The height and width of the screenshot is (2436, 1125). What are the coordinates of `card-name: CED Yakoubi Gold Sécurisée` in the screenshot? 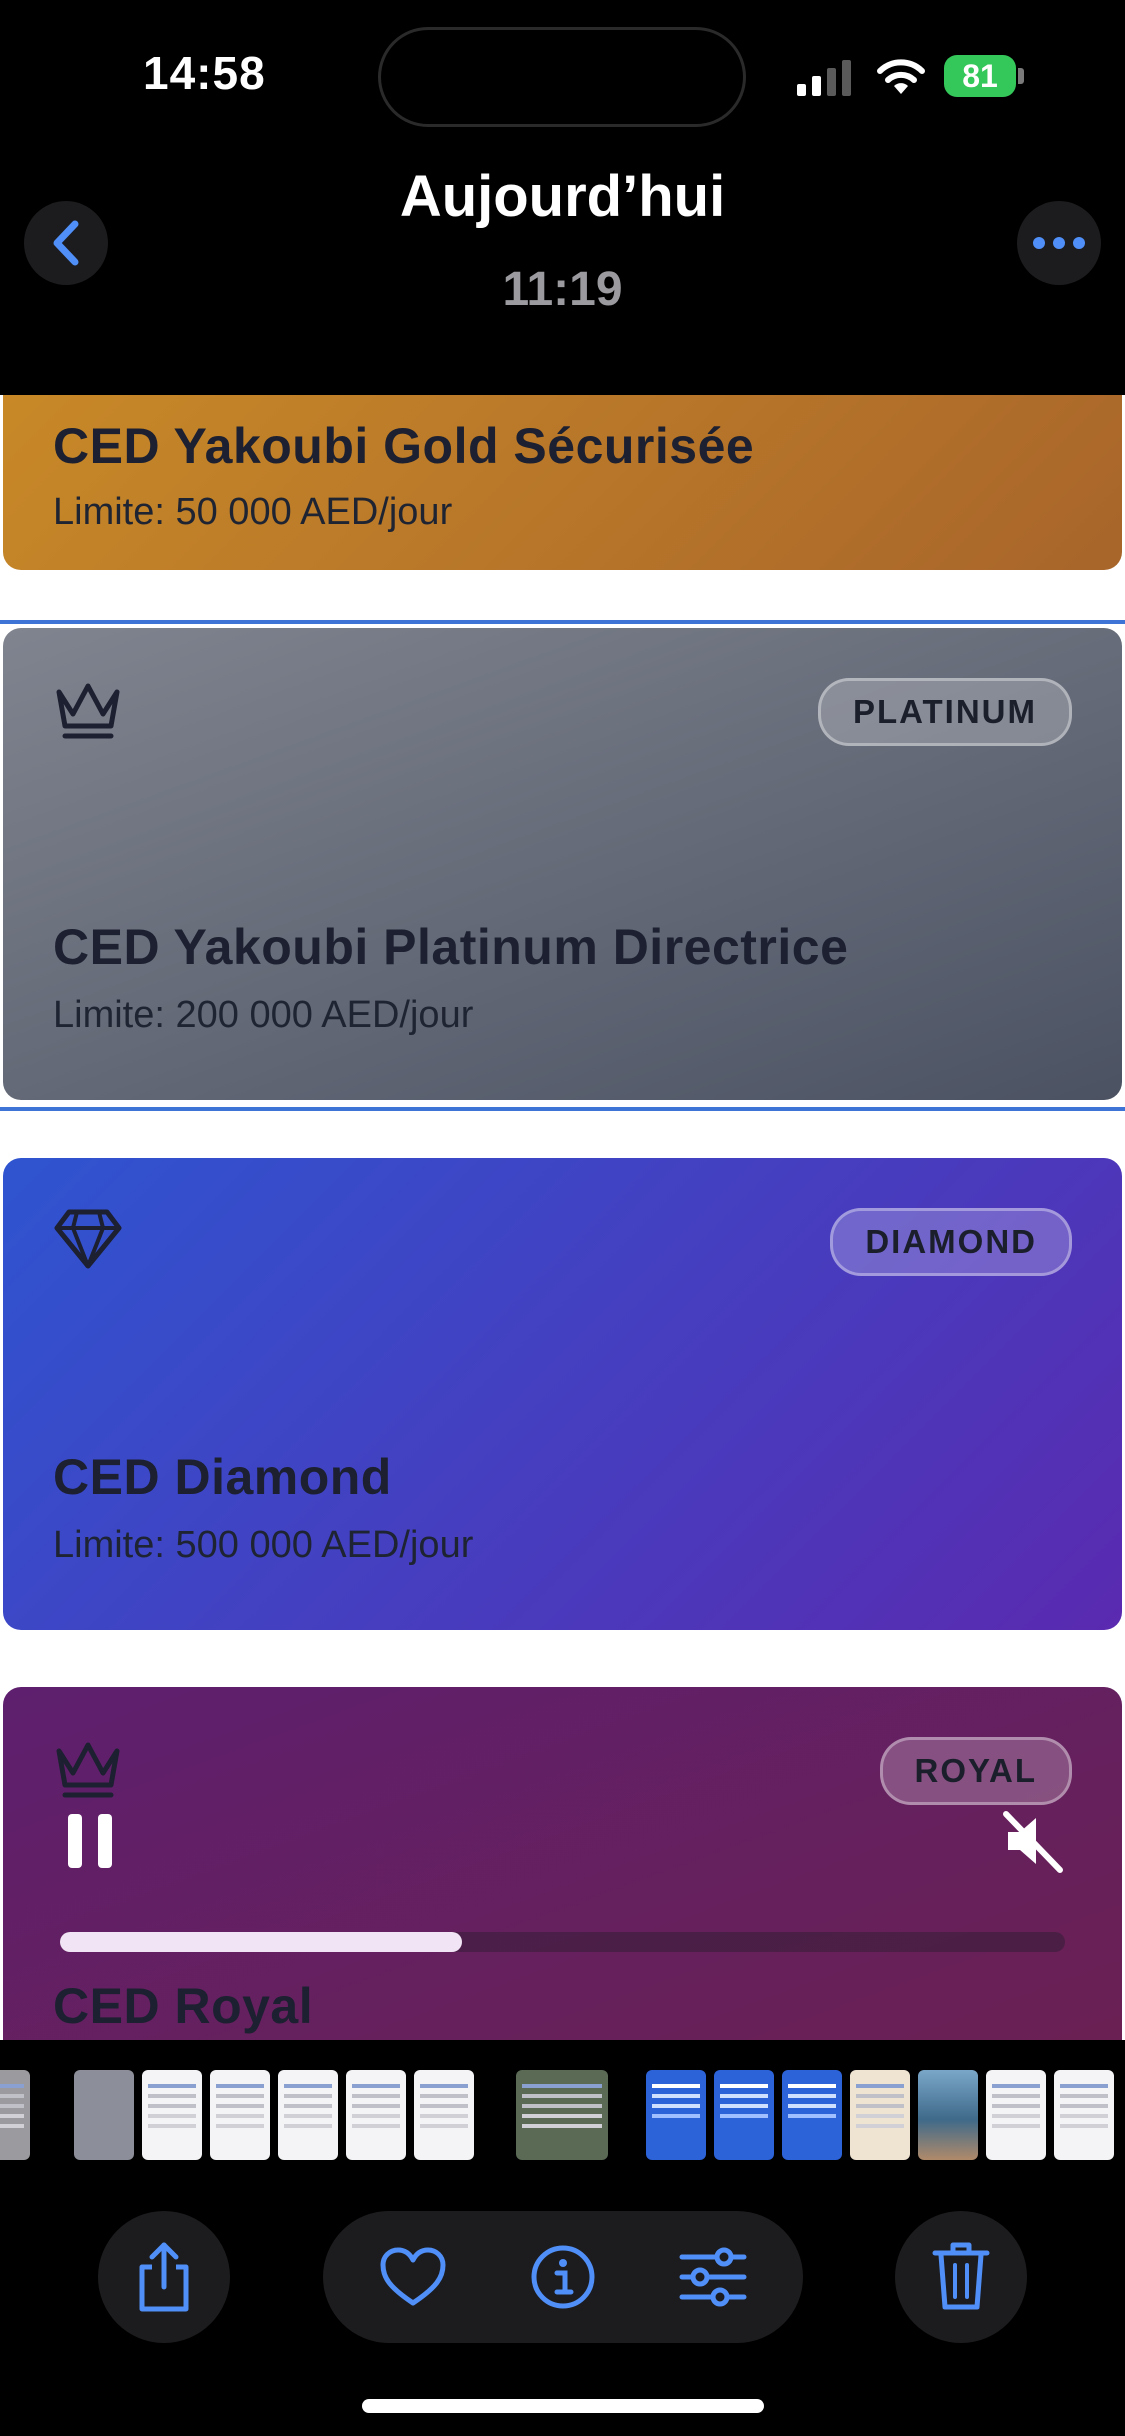 It's located at (404, 446).